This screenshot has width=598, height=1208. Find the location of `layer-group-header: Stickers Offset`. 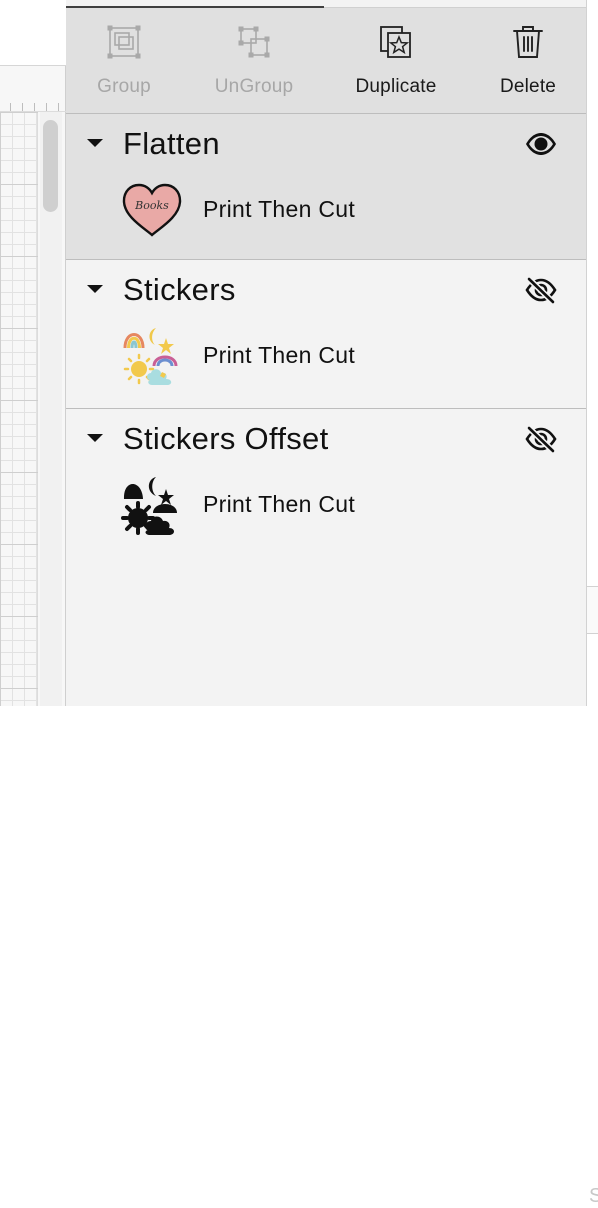

layer-group-header: Stickers Offset is located at coordinates (326, 439).